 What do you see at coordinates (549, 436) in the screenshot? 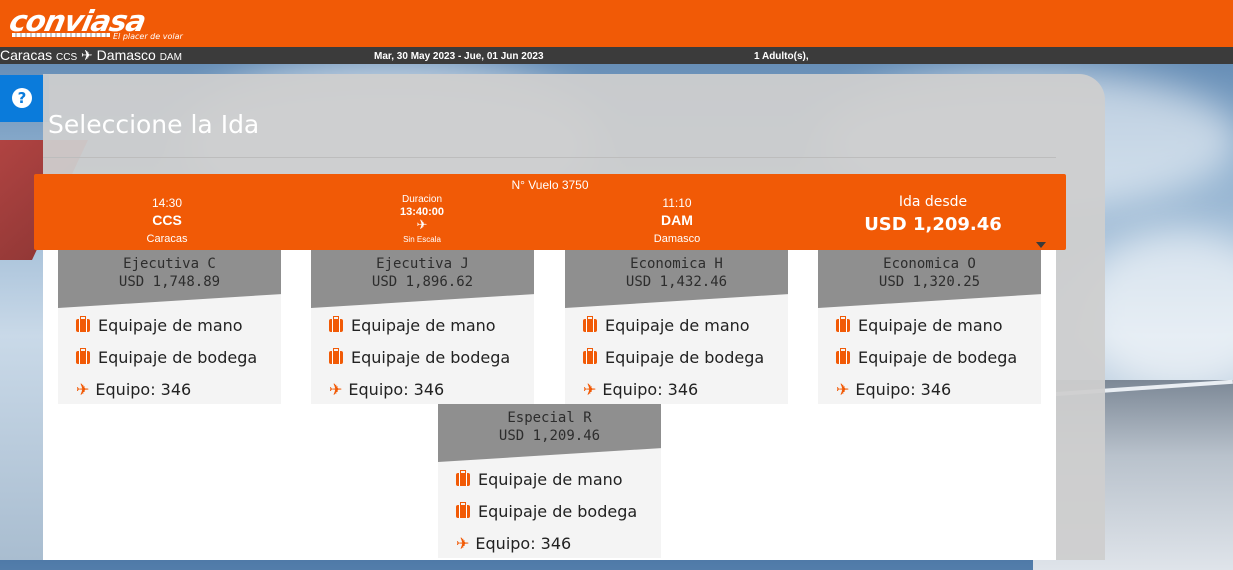
I see `fare-price: USD 1,209.46` at bounding box center [549, 436].